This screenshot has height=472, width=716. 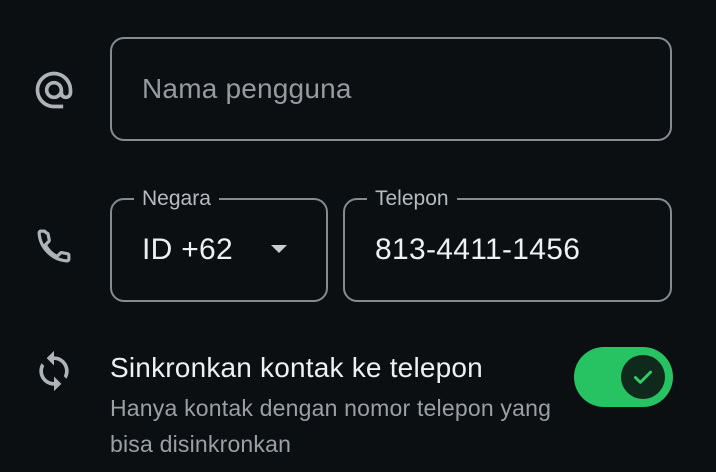 I want to click on sync-contacts-toggle, so click(x=623, y=377).